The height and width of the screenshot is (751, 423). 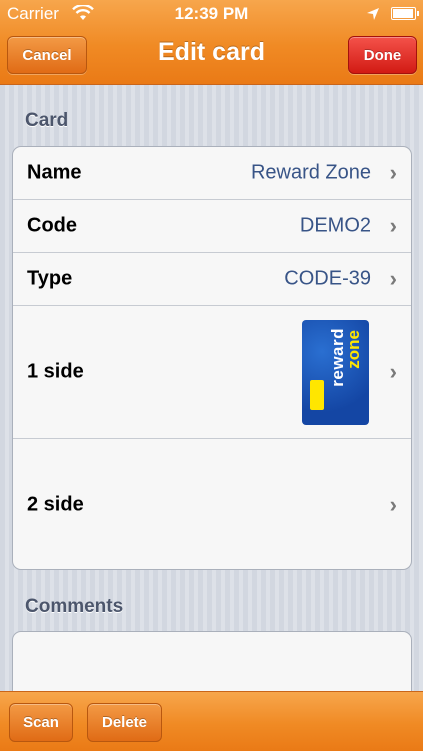 I want to click on type-row: Type CODE-39 ›, so click(x=212, y=279).